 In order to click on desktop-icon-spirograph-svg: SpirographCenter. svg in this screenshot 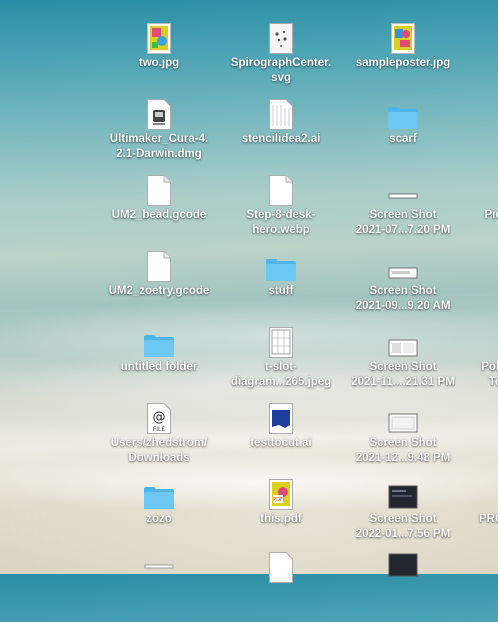, I will do `click(281, 55)`.